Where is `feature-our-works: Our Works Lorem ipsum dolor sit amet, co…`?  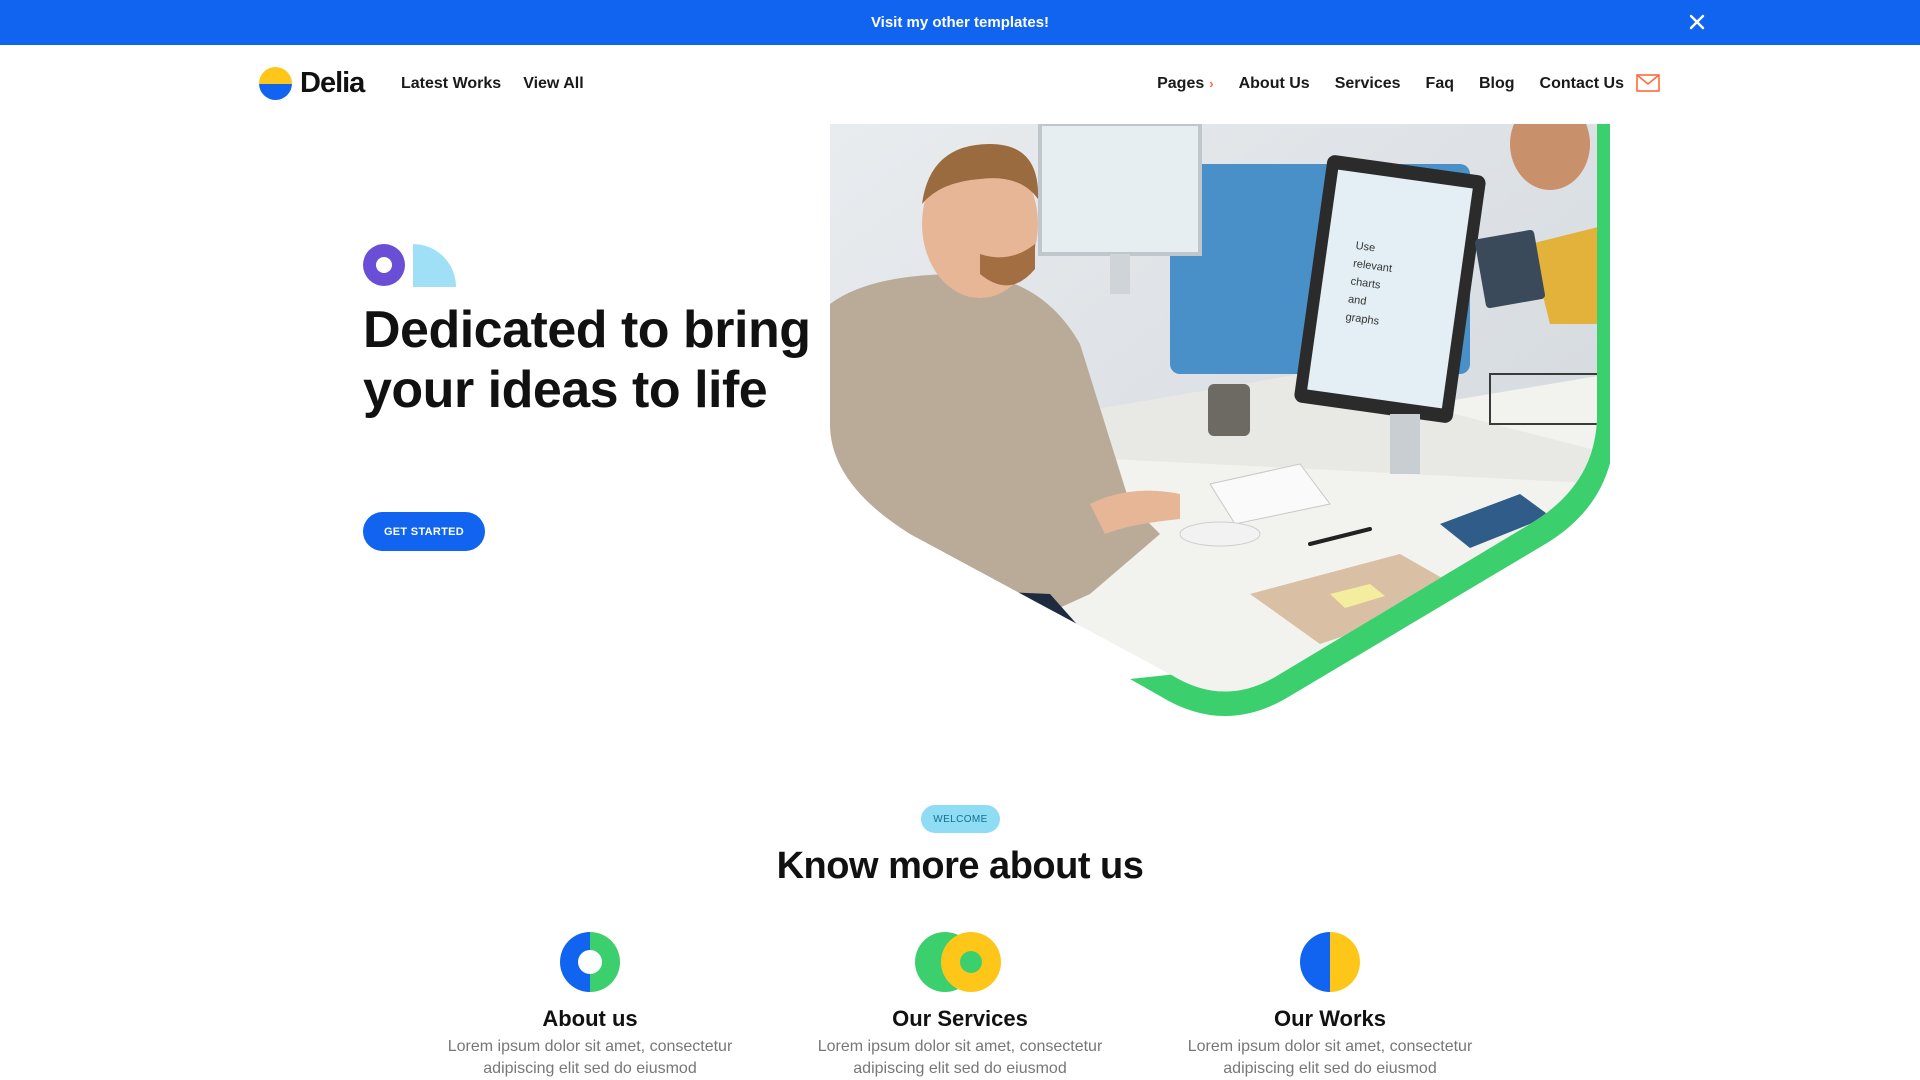
feature-our-works: Our Works Lorem ipsum dolor sit amet, co… is located at coordinates (1330, 1005).